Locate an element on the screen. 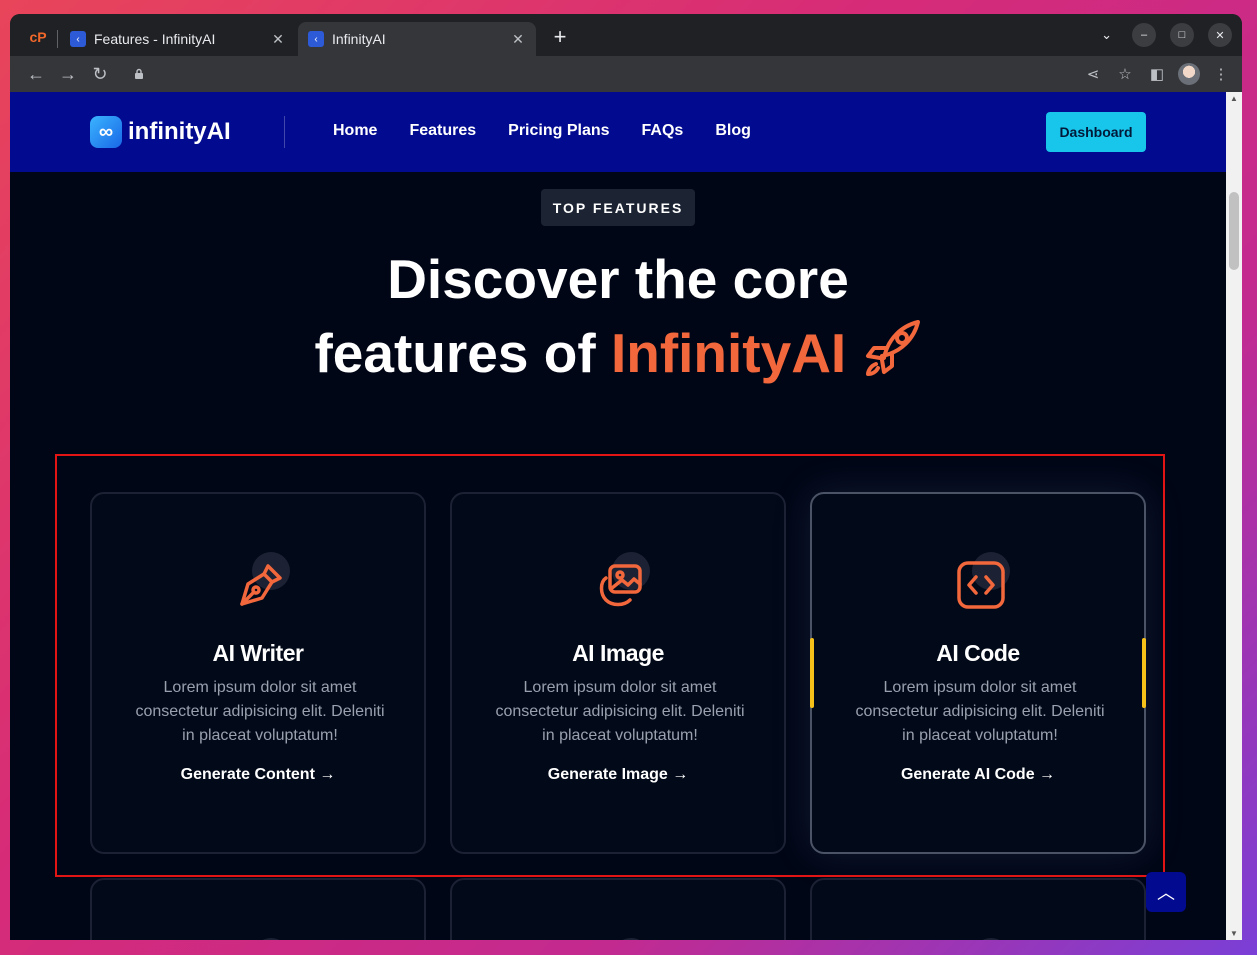 The image size is (1257, 955). tab-infinityai: ‹ InfinityAI ✕ is located at coordinates (417, 39).